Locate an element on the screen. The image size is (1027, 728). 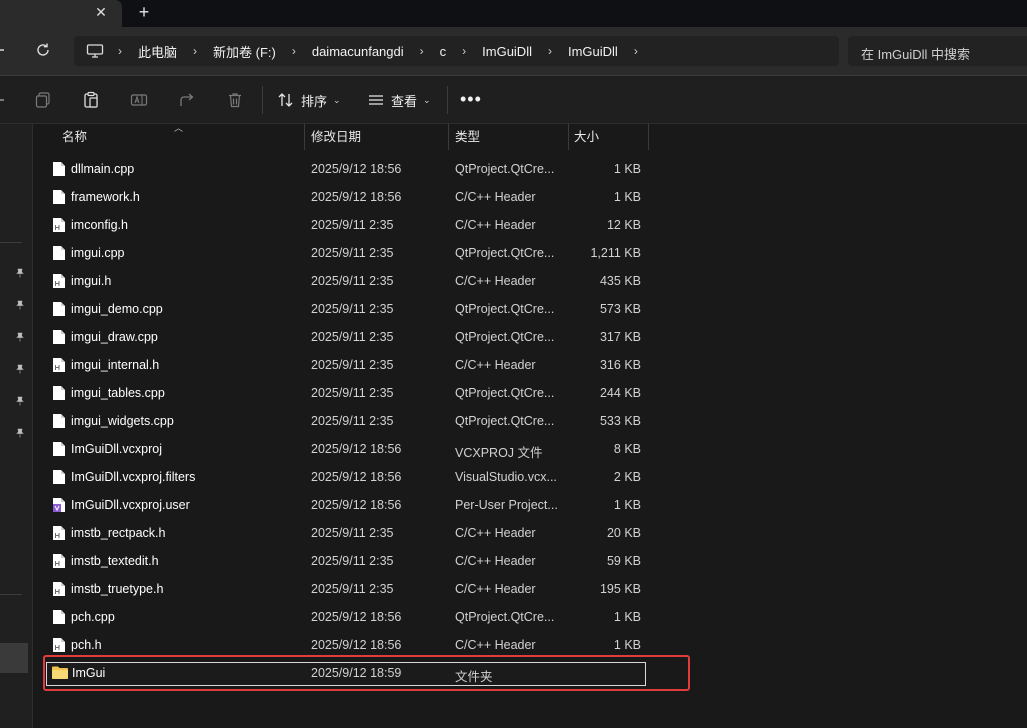
file-row: imgui.h 2025/9/11 2:35 C/C++ Header 435 KB is located at coordinates (346, 281).